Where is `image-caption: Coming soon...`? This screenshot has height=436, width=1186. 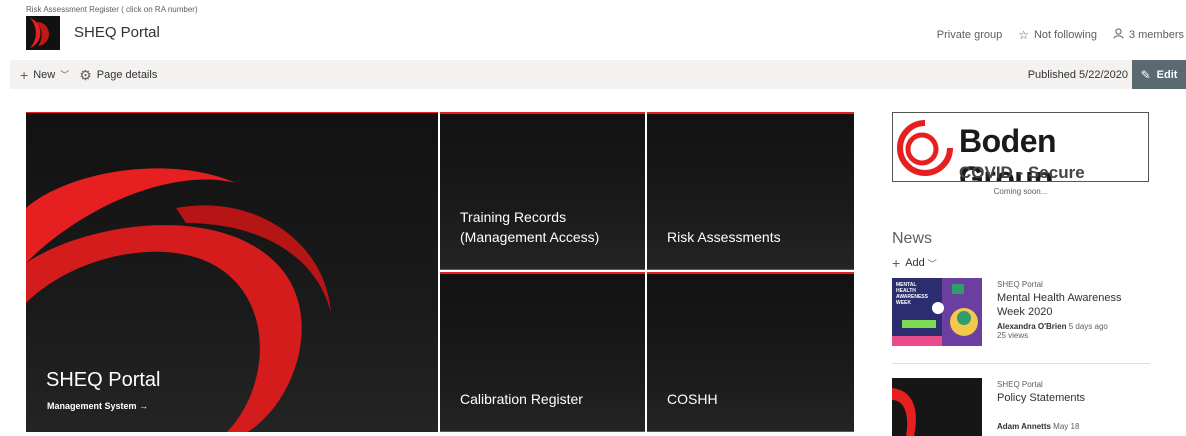 image-caption: Coming soon... is located at coordinates (1020, 191).